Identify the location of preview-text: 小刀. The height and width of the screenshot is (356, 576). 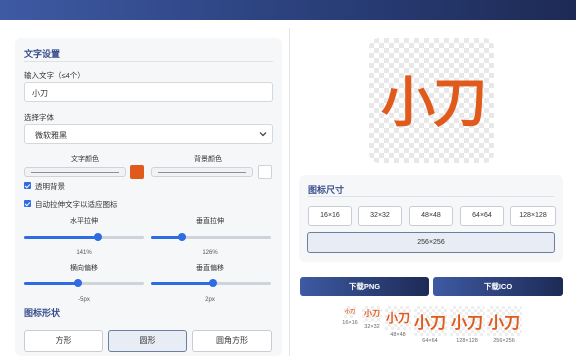
(434, 102).